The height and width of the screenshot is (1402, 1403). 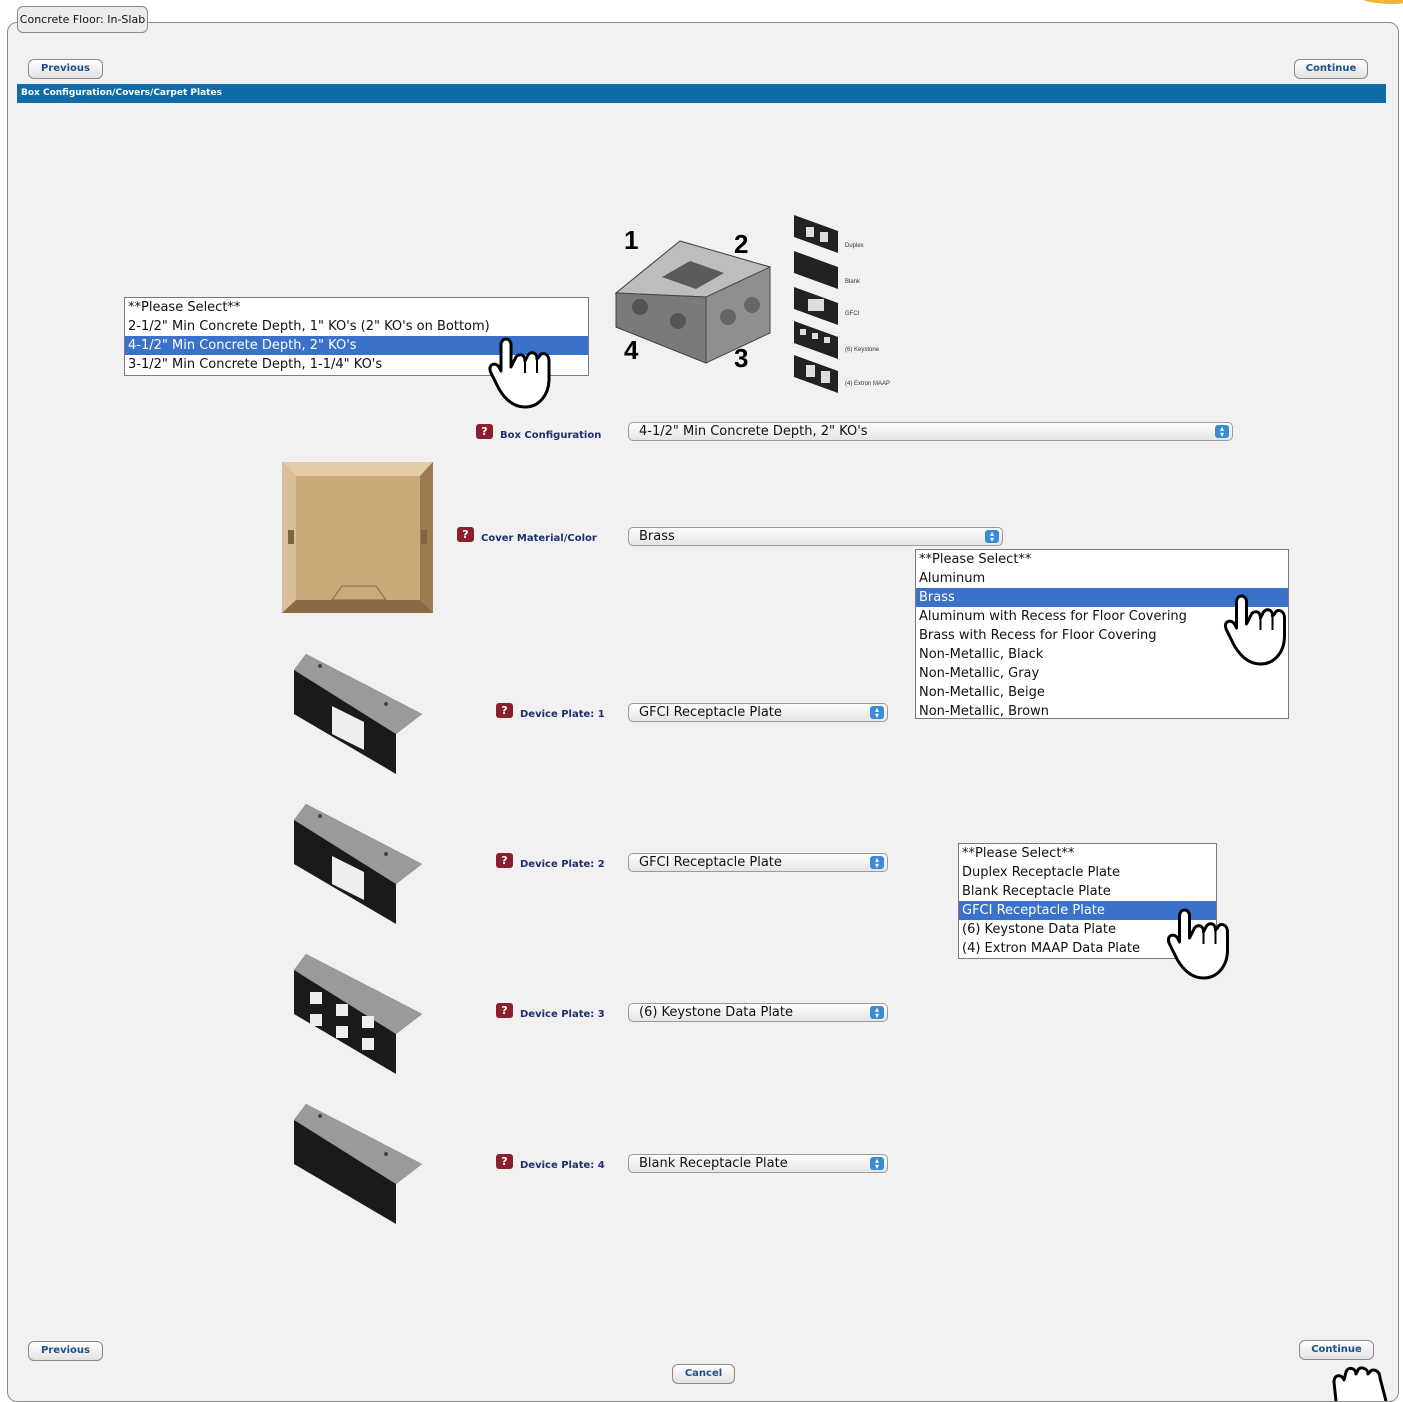 What do you see at coordinates (1102, 559) in the screenshot?
I see `cover-option: **Please Select**` at bounding box center [1102, 559].